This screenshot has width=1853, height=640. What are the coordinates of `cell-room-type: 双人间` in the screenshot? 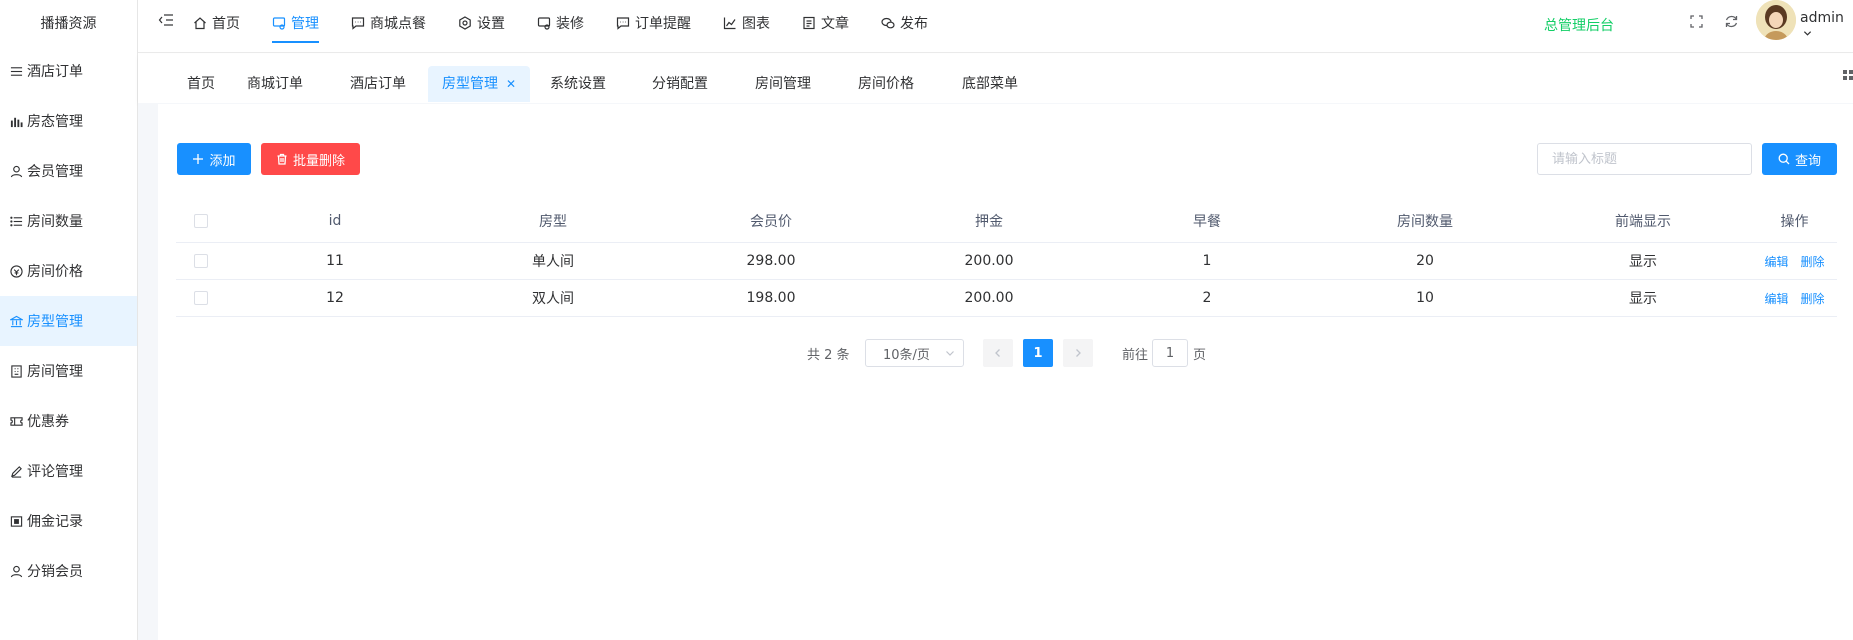 It's located at (553, 299).